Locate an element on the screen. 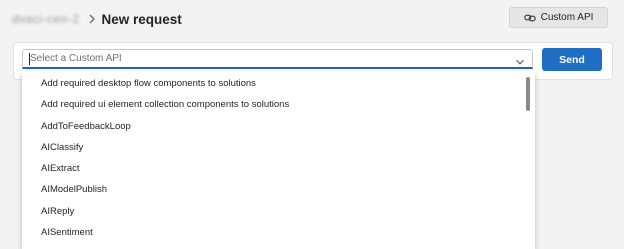 The width and height of the screenshot is (624, 249). list-item: AISentiment is located at coordinates (67, 233).